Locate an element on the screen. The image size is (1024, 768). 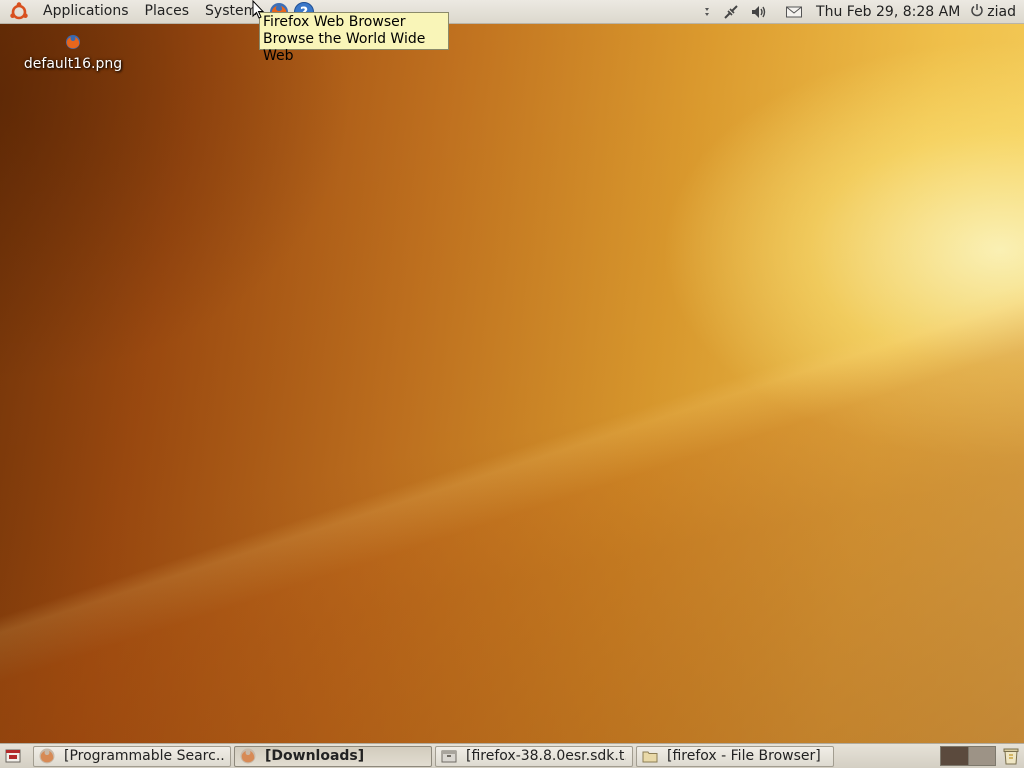
network-disconnected-icon is located at coordinates (731, 12).